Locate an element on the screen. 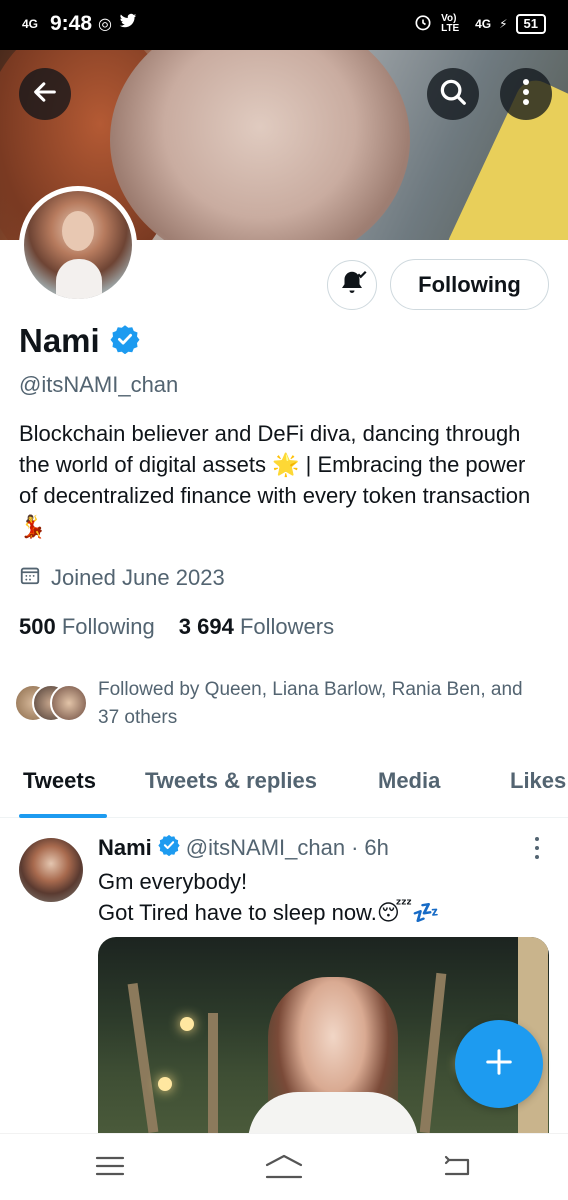  tweet-text-line: Gm everybody! is located at coordinates (173, 881).